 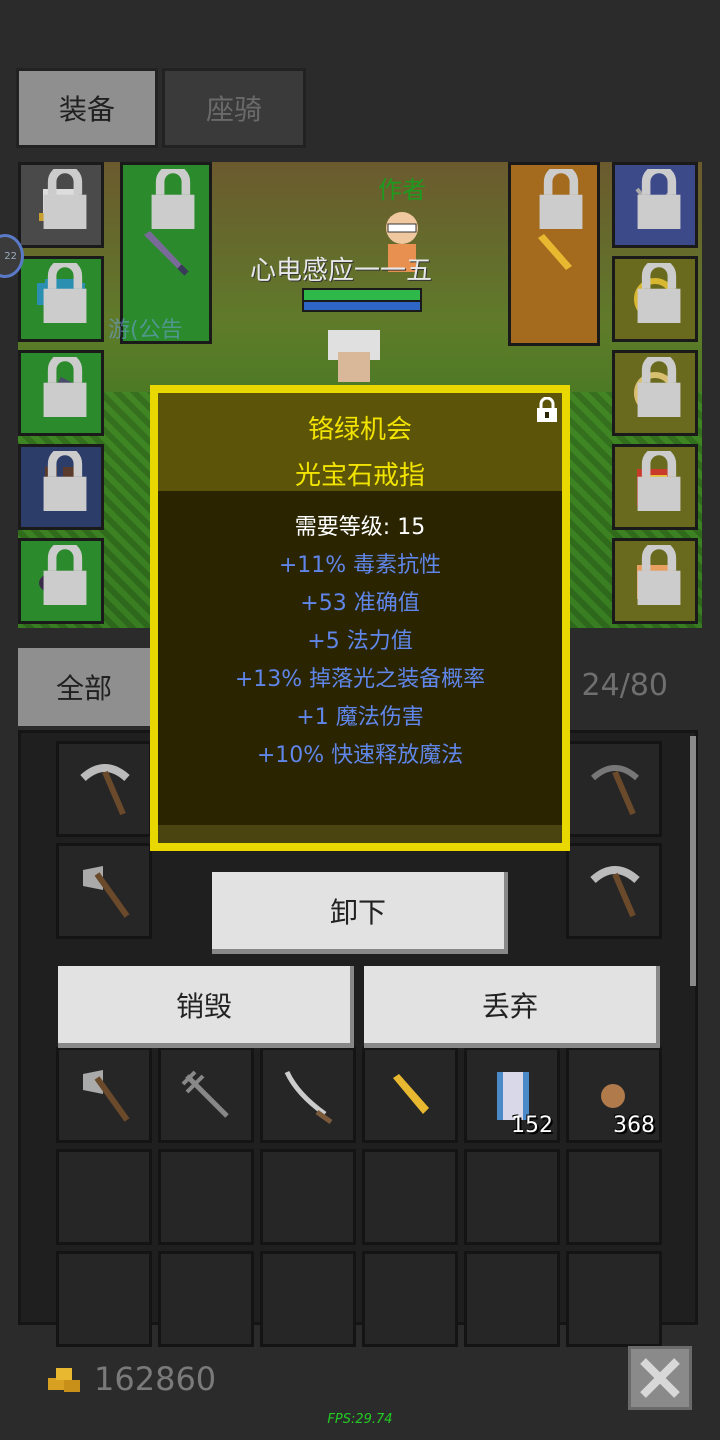 What do you see at coordinates (624, 685) in the screenshot?
I see `inventory-count: 24/80` at bounding box center [624, 685].